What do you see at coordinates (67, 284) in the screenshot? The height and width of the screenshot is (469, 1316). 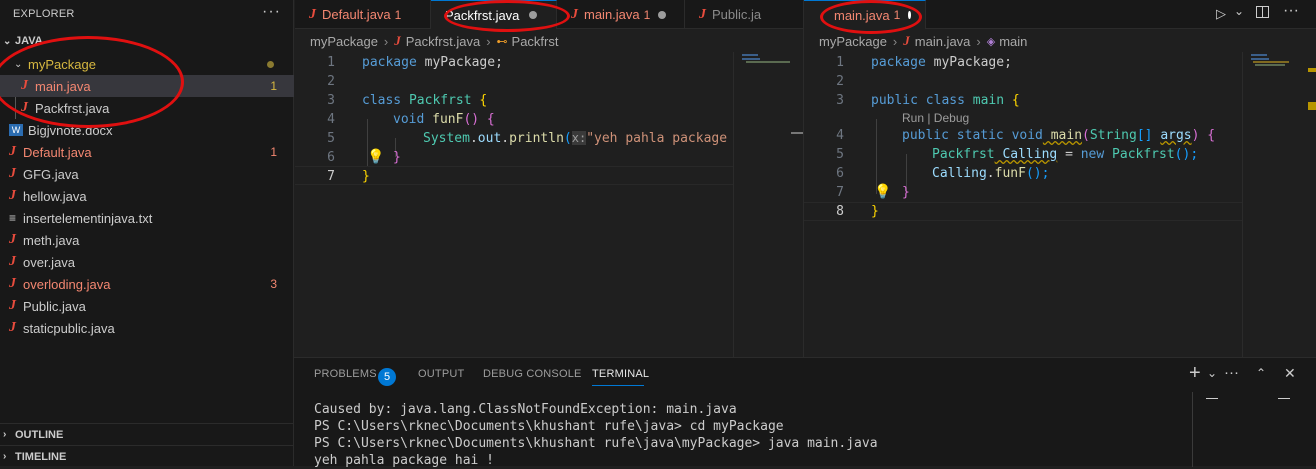 I see `file-label: overloding.java` at bounding box center [67, 284].